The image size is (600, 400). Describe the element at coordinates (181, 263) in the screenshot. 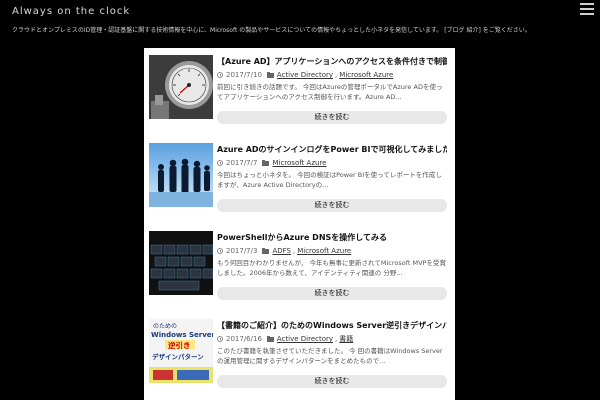

I see `keyboard-image` at that location.